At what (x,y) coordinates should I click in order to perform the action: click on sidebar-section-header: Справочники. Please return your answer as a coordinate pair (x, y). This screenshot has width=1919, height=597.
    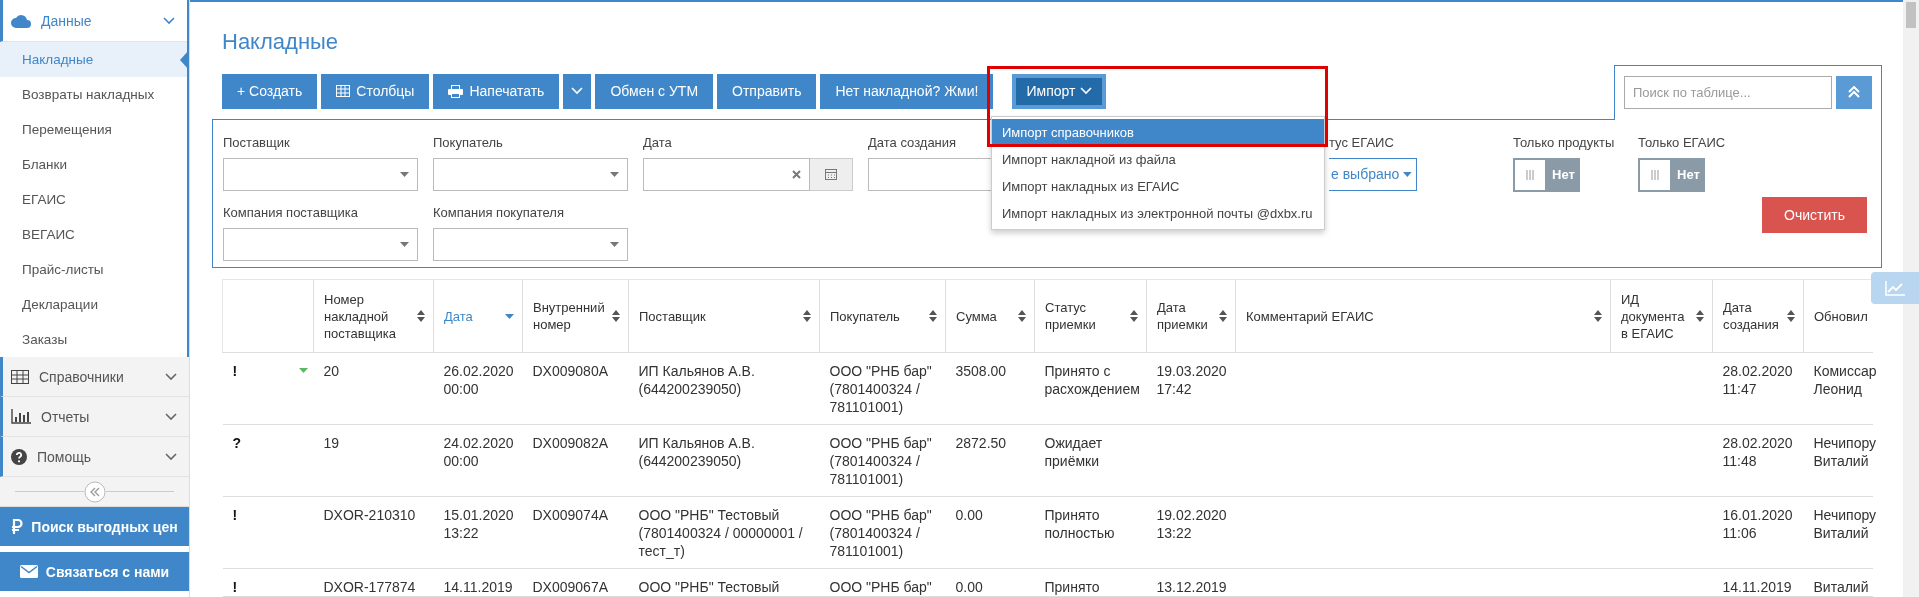
    Looking at the image, I should click on (94, 377).